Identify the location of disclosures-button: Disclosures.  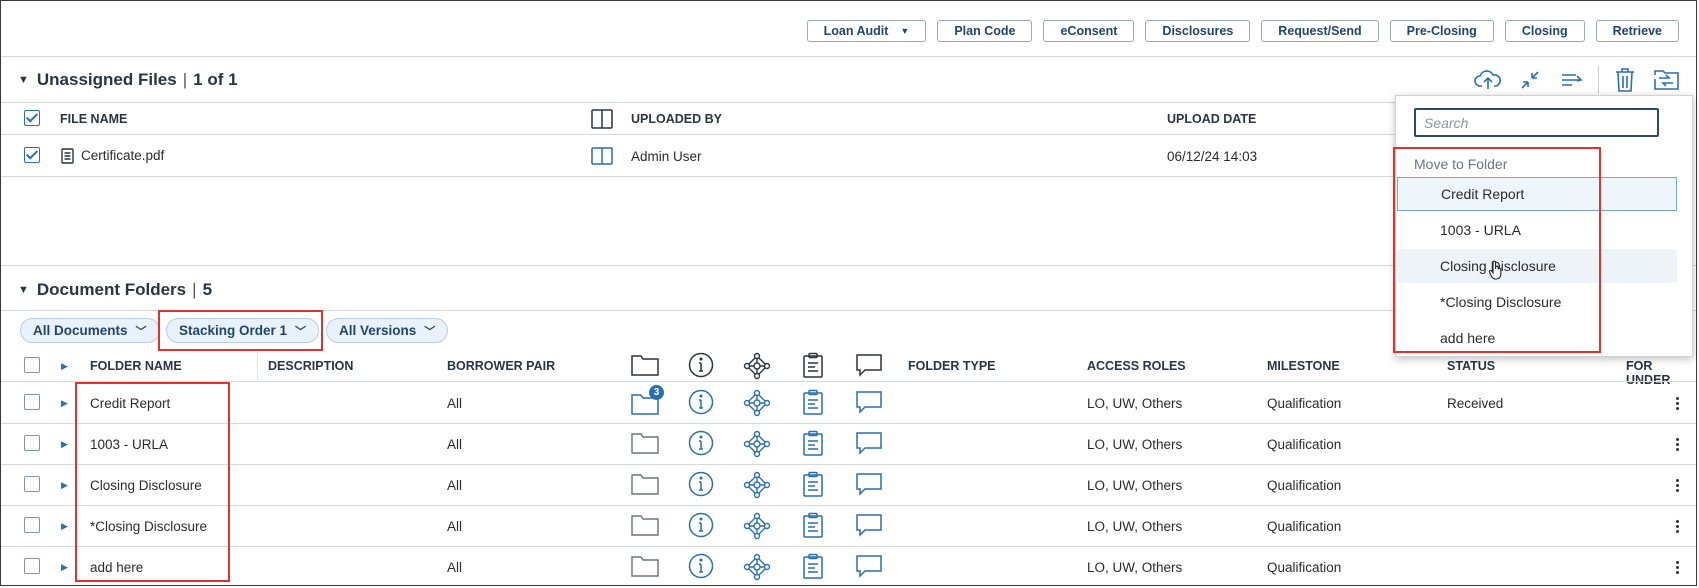
(1198, 31).